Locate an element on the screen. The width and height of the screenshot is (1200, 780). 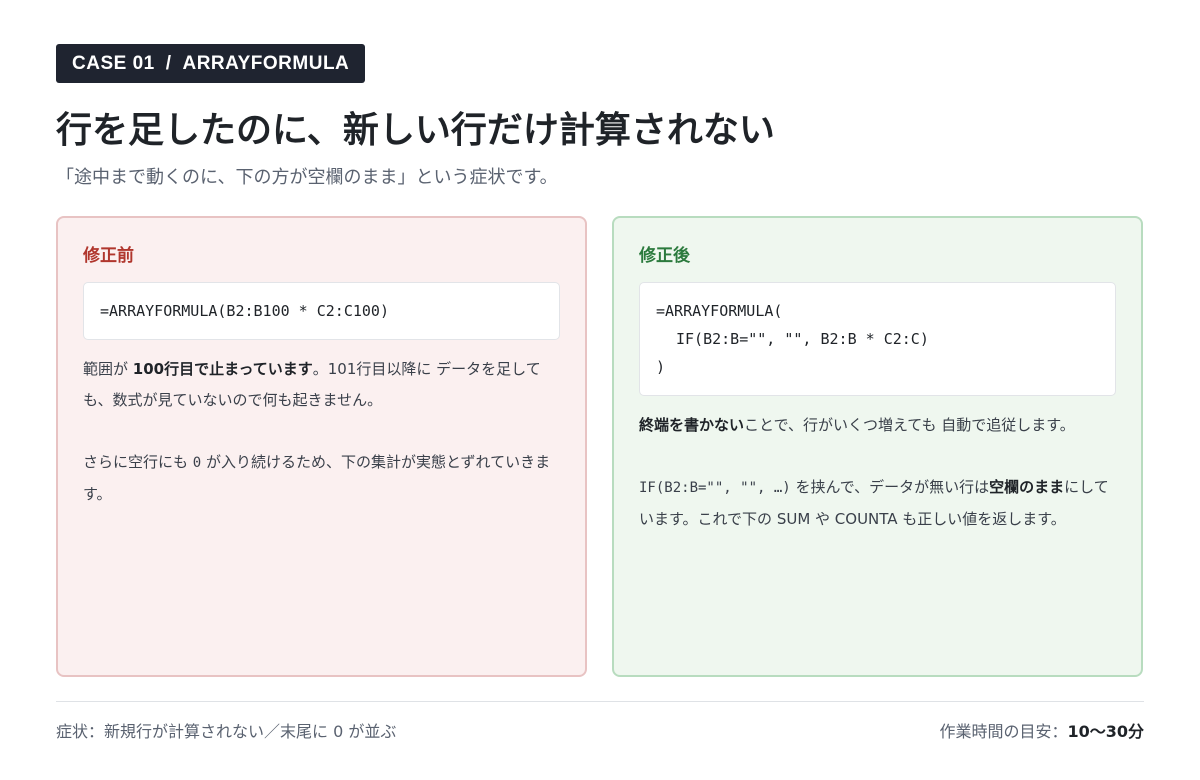
symptom-summary: 症状：新規行が計算されない／末尾に 0 が並ぶ is located at coordinates (226, 731).